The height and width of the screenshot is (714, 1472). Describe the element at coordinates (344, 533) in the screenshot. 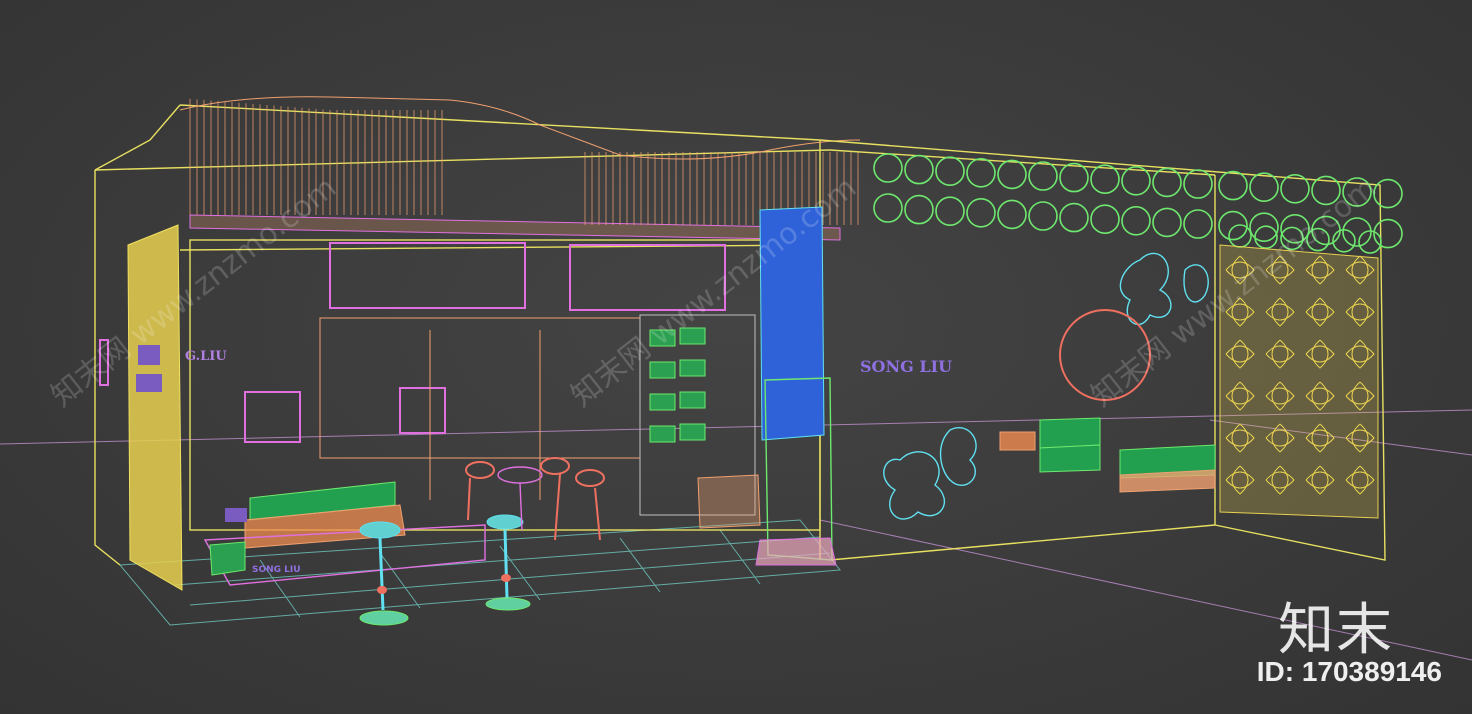

I see `left-sofa` at that location.